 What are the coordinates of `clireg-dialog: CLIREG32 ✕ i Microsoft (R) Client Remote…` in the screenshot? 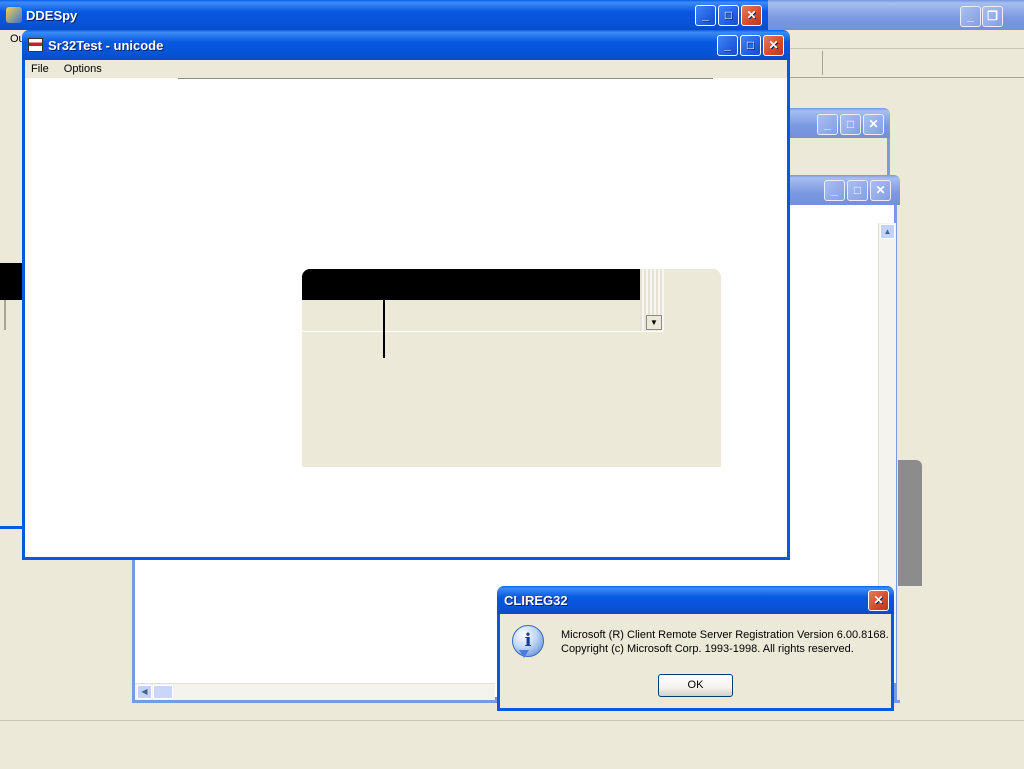 It's located at (695, 648).